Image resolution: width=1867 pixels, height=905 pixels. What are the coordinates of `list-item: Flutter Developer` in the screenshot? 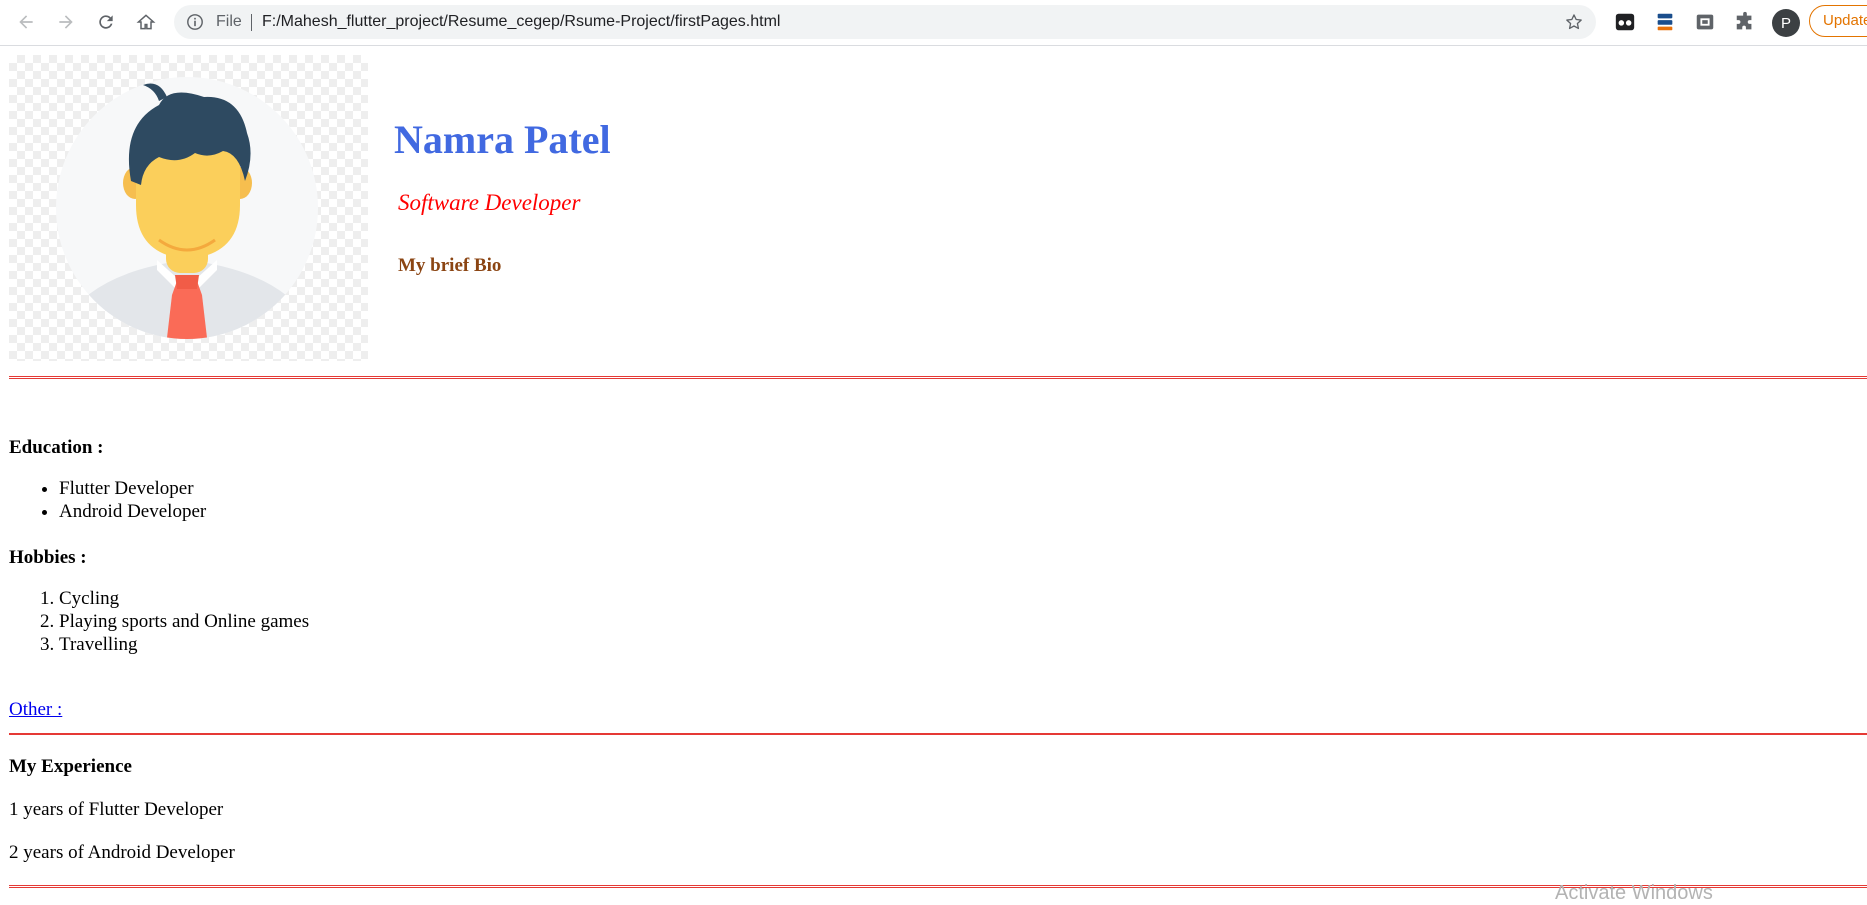 It's located at (132, 488).